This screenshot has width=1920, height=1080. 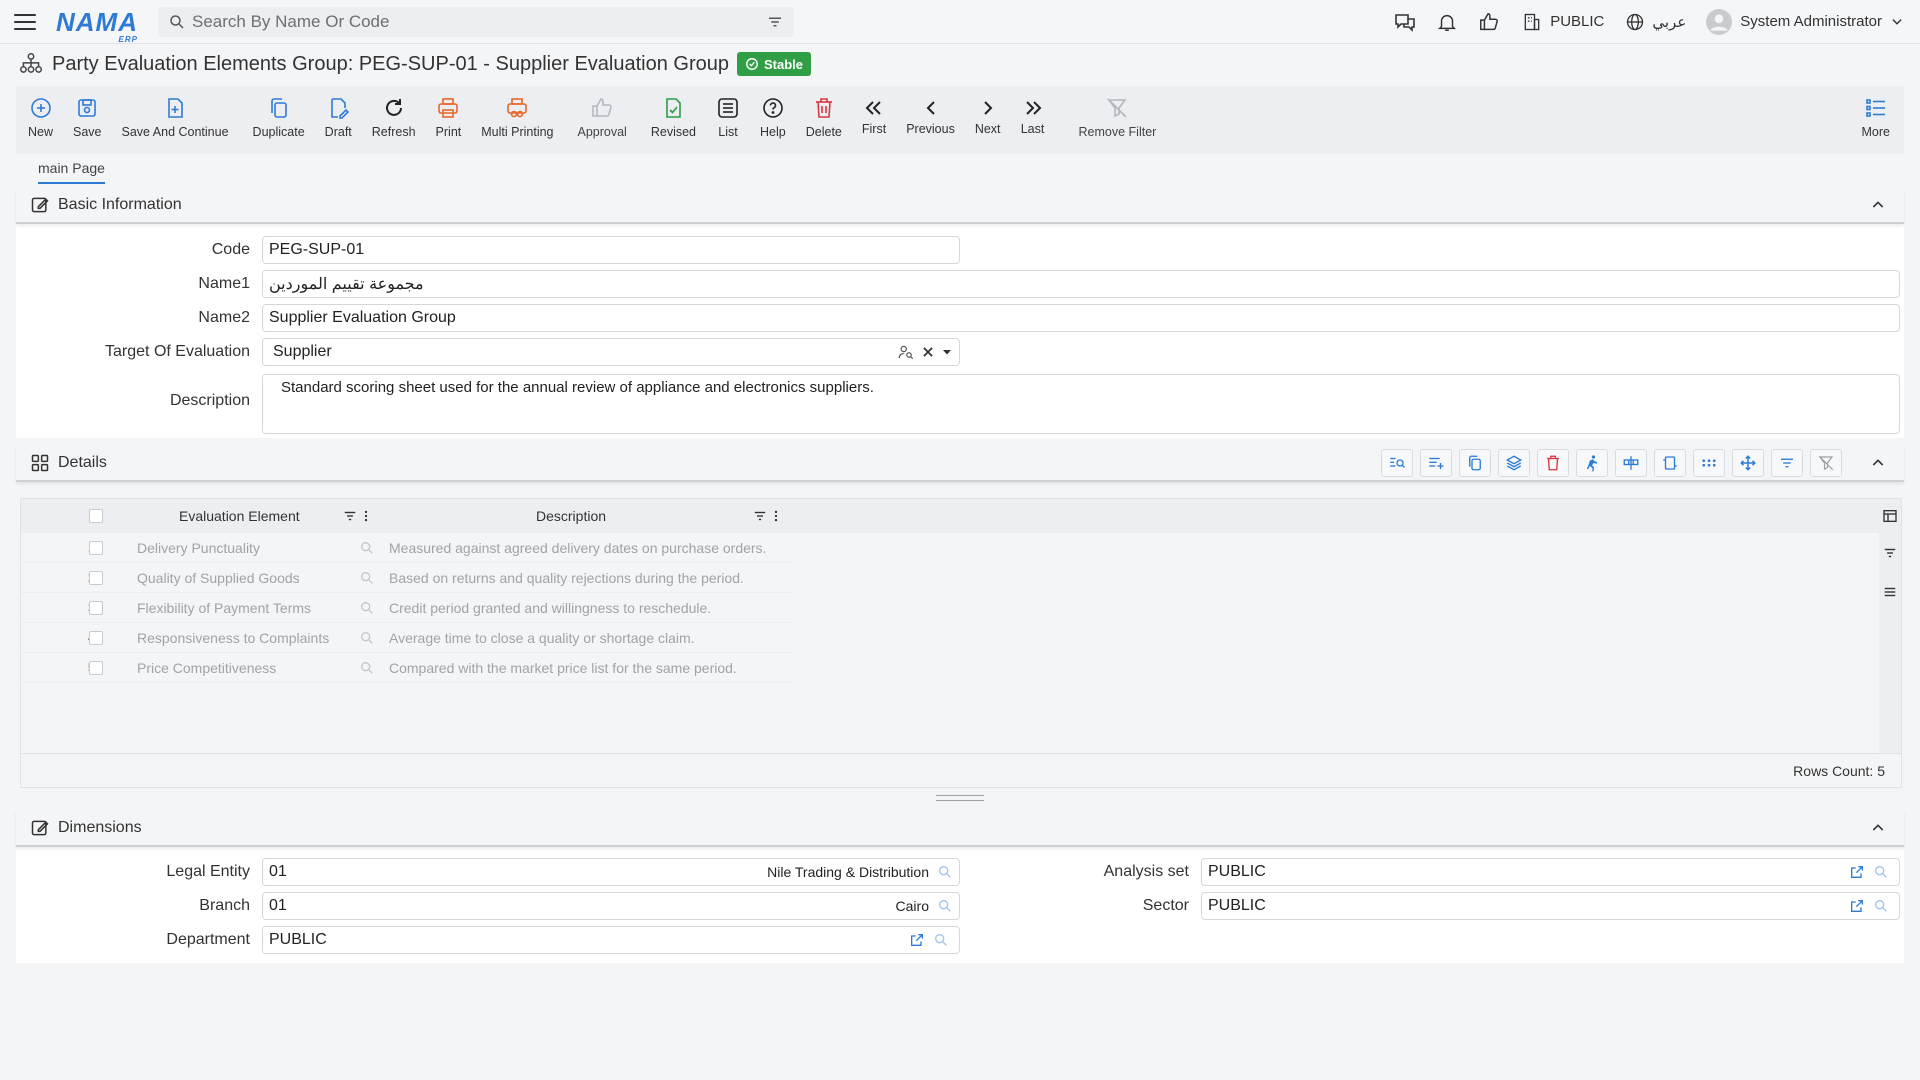 I want to click on new-button: New, so click(x=39, y=117).